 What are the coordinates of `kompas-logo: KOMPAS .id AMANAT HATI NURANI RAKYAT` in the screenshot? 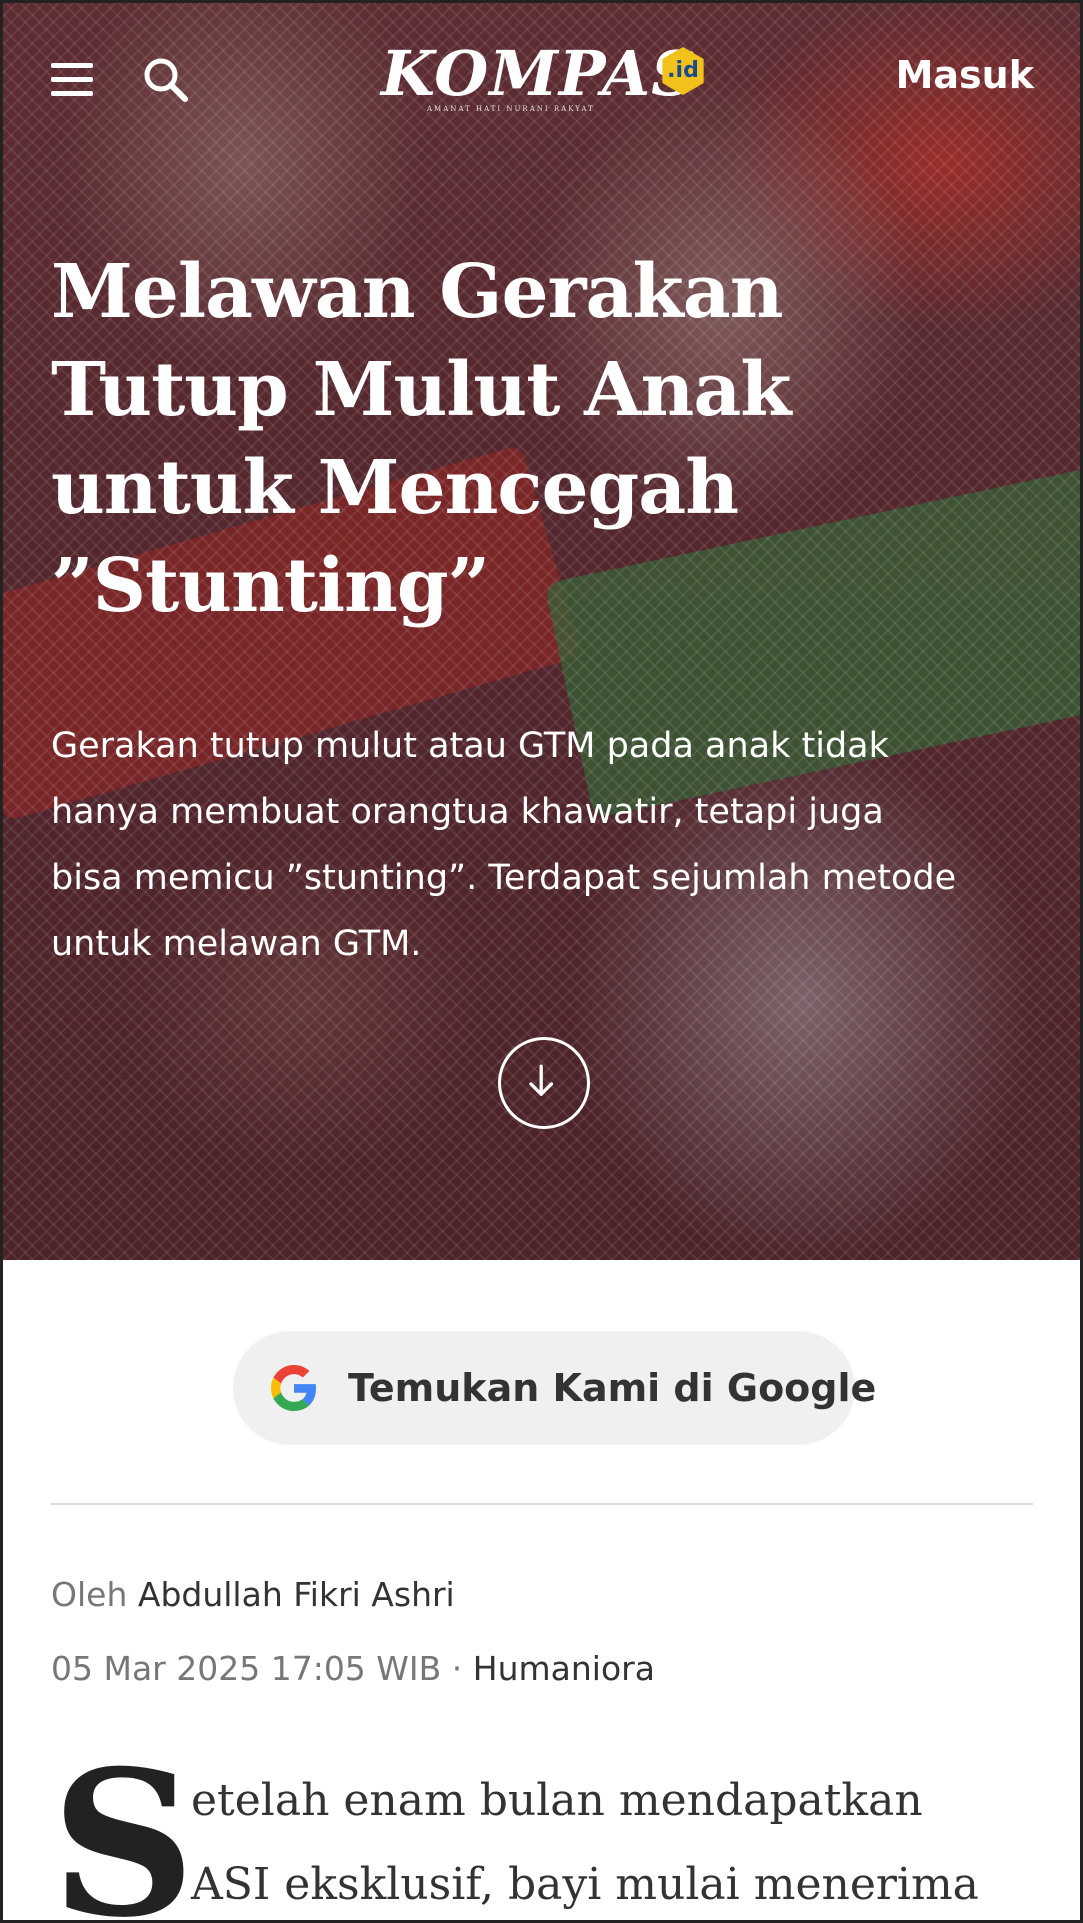 It's located at (551, 79).